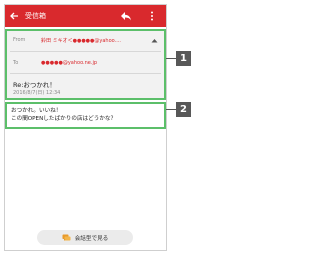 This screenshot has height=254, width=320. What do you see at coordinates (152, 16) in the screenshot?
I see `more-options-icon` at bounding box center [152, 16].